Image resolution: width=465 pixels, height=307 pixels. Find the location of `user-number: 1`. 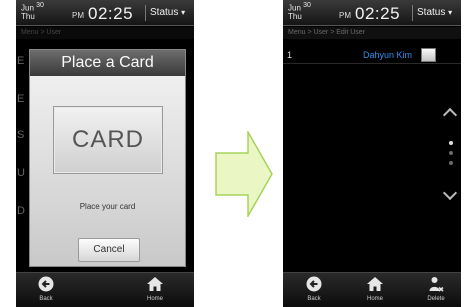

user-number: 1 is located at coordinates (290, 55).